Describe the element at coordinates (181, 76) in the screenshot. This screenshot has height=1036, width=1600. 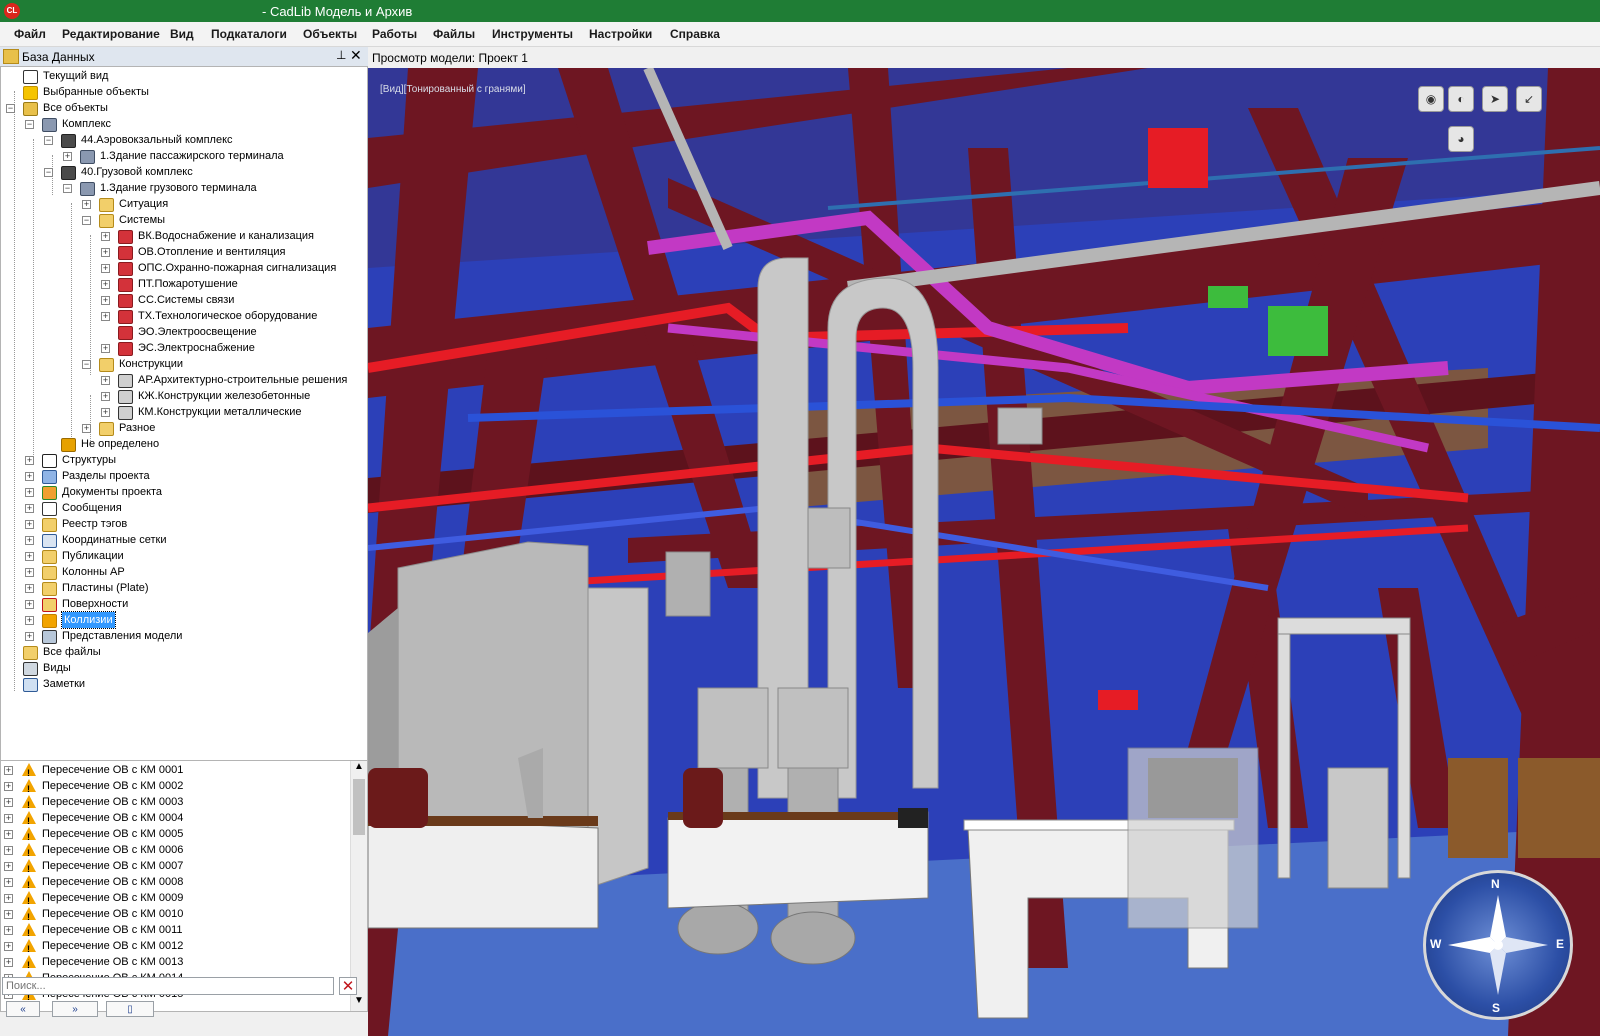
I see `tree-item: Текущий вид` at that location.